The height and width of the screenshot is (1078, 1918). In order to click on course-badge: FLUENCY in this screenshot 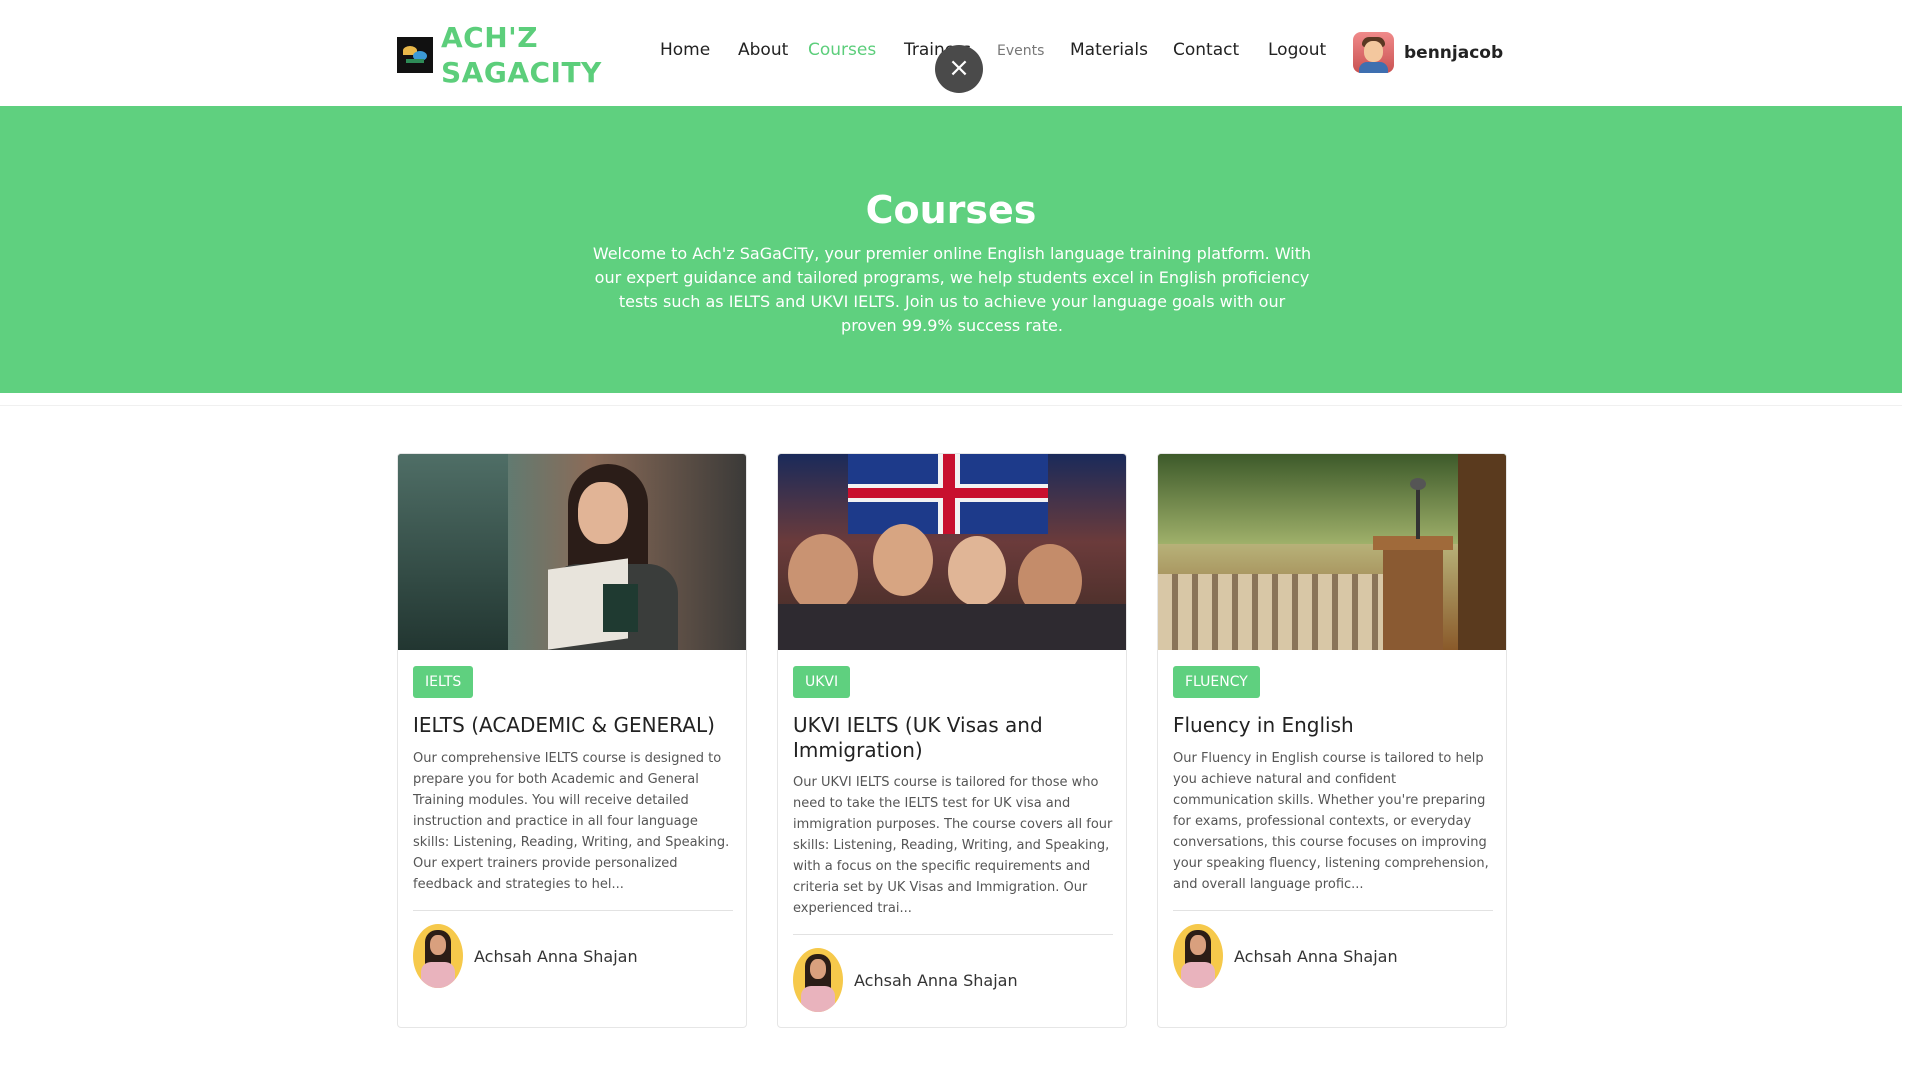, I will do `click(1216, 682)`.